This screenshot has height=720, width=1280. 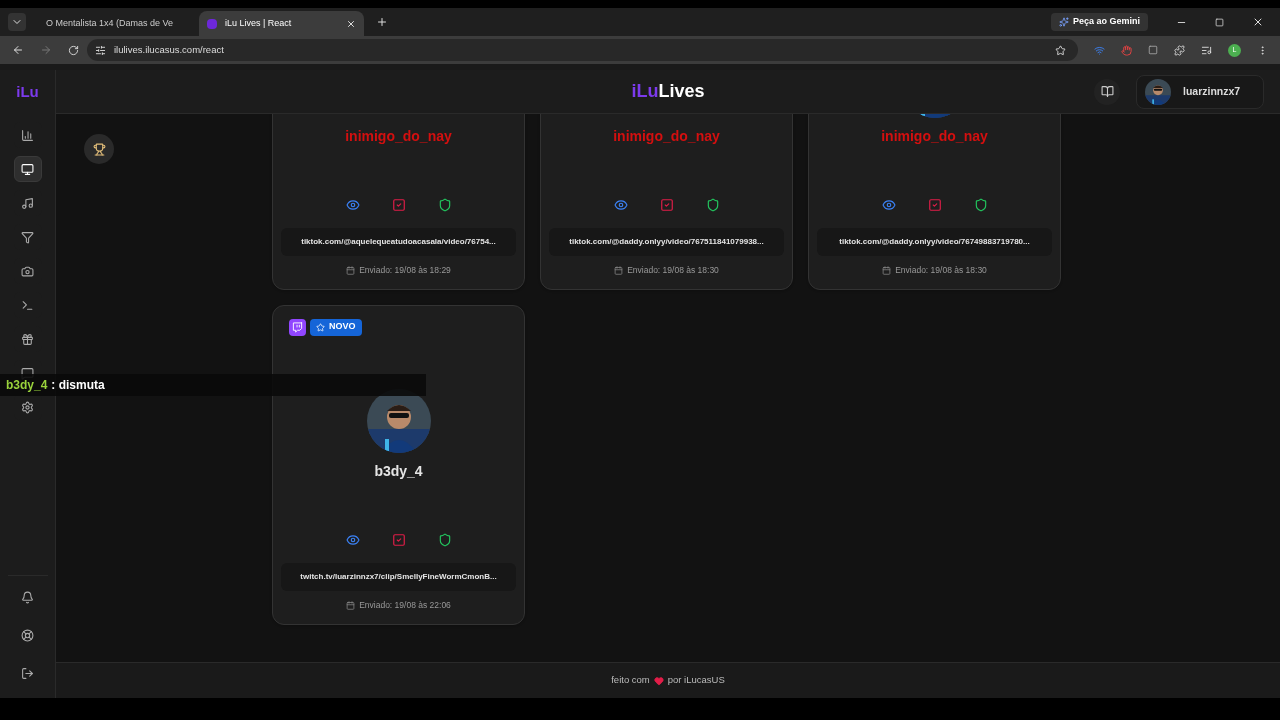 What do you see at coordinates (112, 24) in the screenshot?
I see `browser-tab: O Mentalista 1x4 (Damas de Ve` at bounding box center [112, 24].